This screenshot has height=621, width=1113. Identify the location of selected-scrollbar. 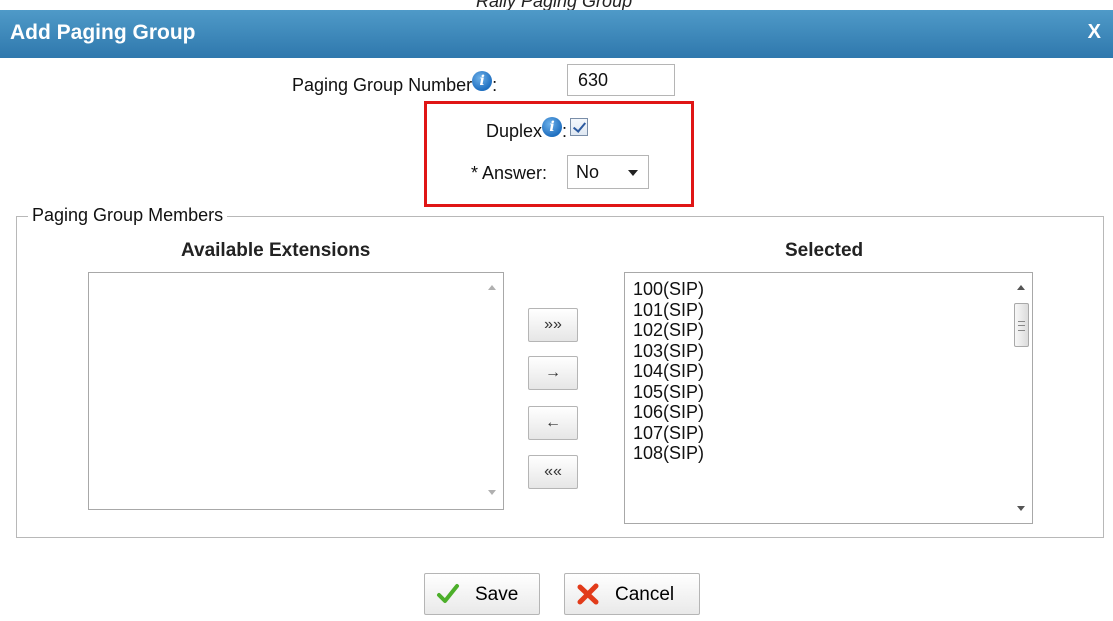
(1022, 398).